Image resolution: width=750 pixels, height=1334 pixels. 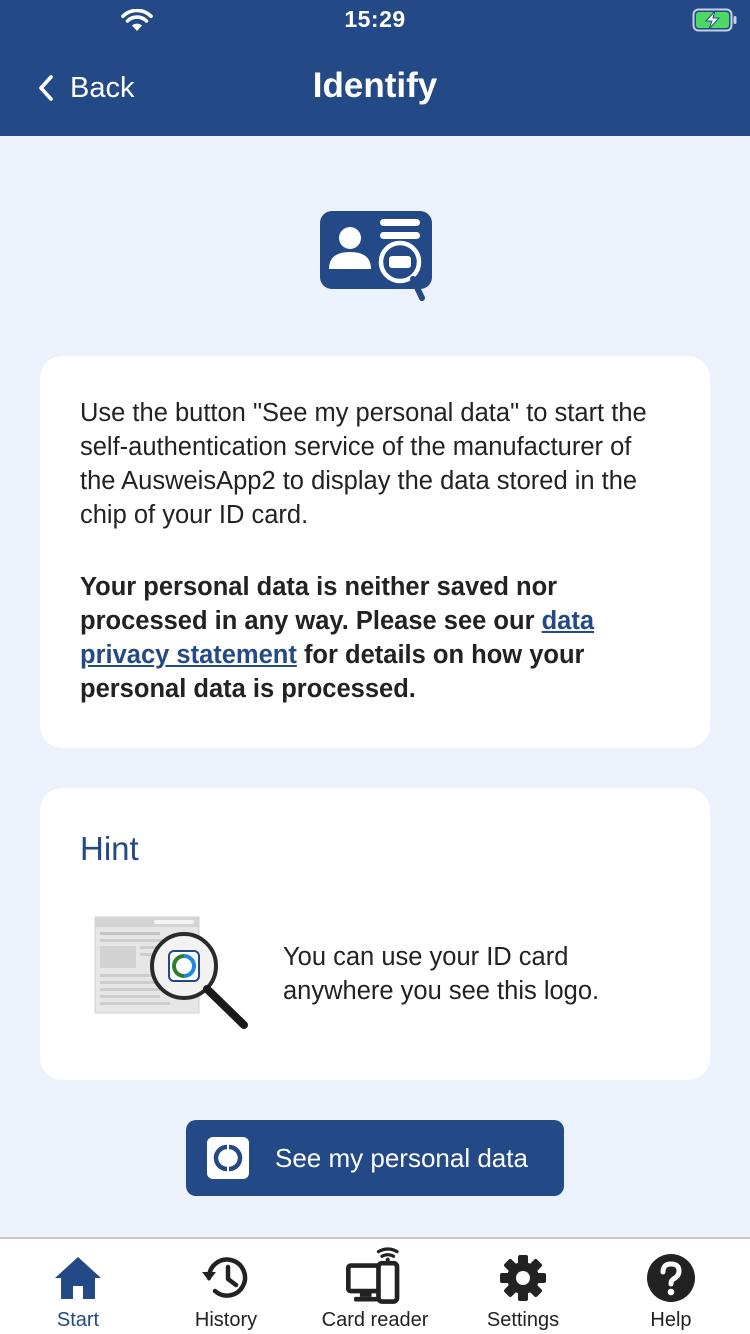 I want to click on tab-label-history: History, so click(x=226, y=1320).